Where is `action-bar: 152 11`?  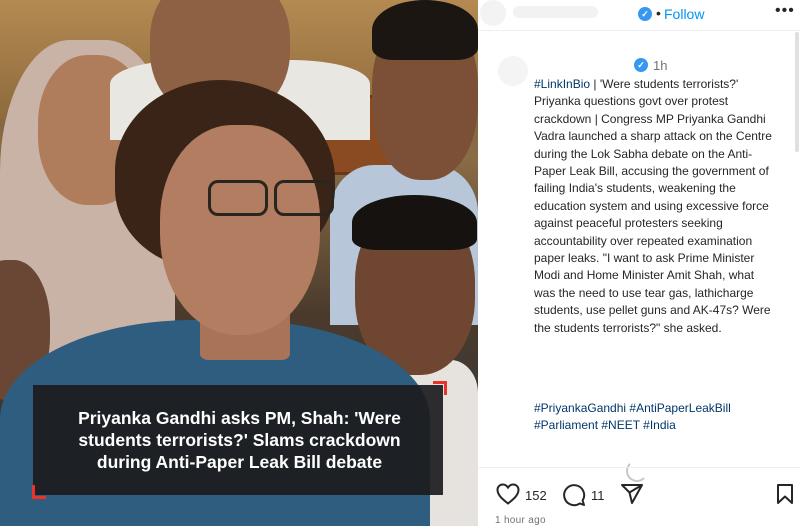
action-bar: 152 11 is located at coordinates (639, 495).